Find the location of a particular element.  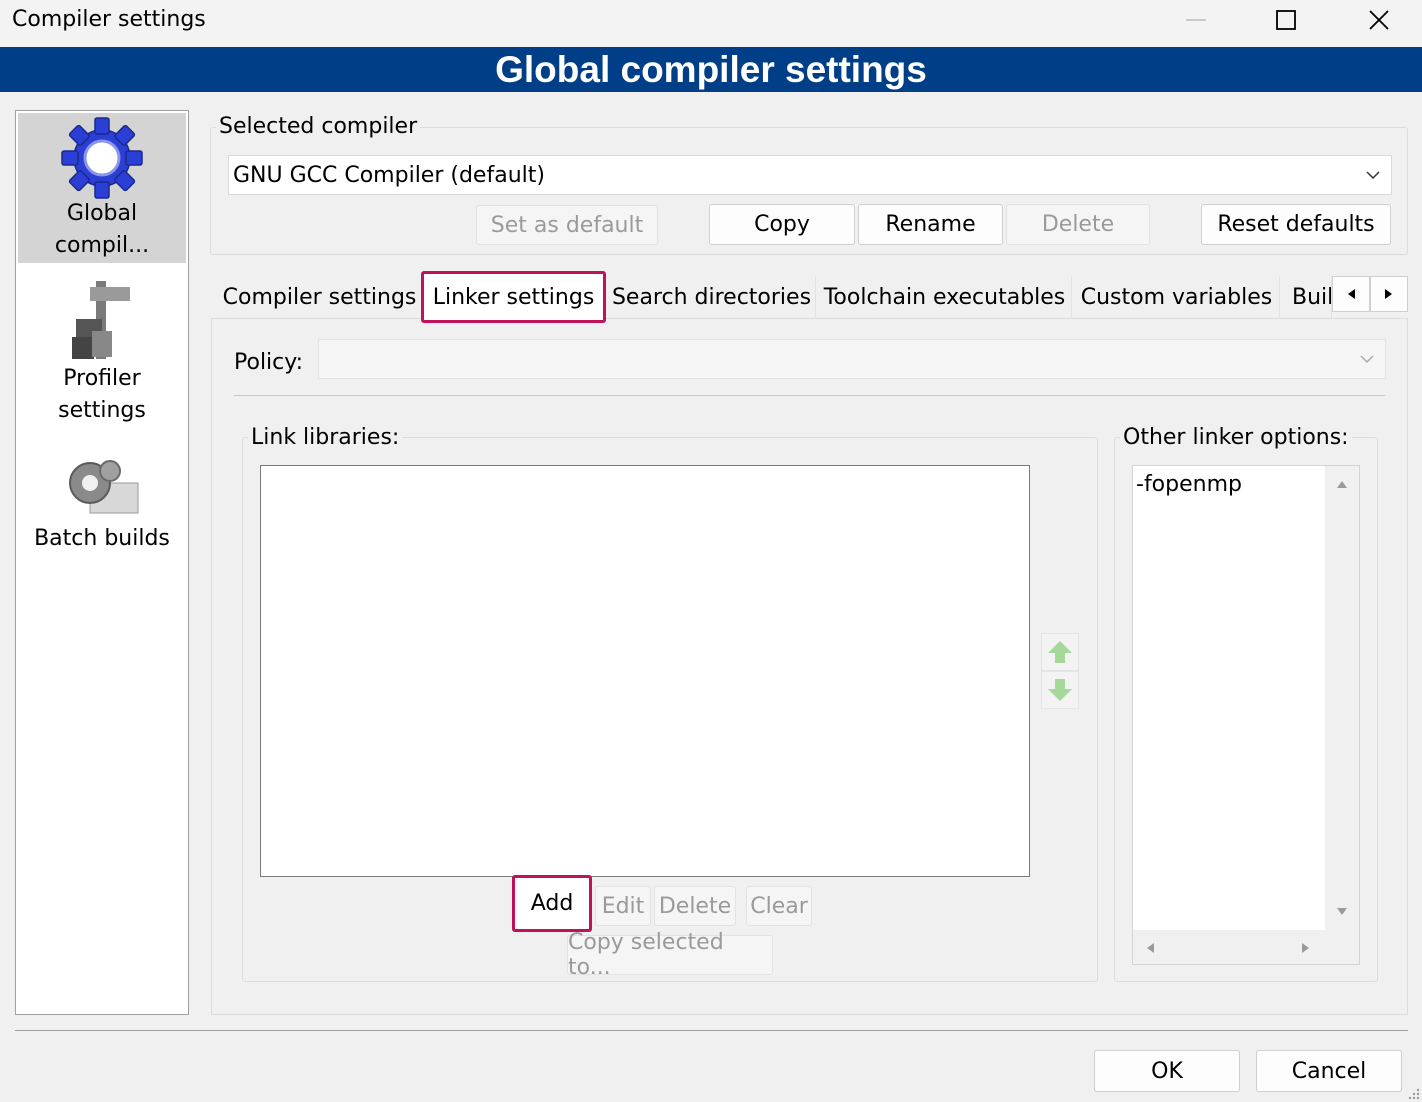

tab-scroll-left-button is located at coordinates (1351, 294).